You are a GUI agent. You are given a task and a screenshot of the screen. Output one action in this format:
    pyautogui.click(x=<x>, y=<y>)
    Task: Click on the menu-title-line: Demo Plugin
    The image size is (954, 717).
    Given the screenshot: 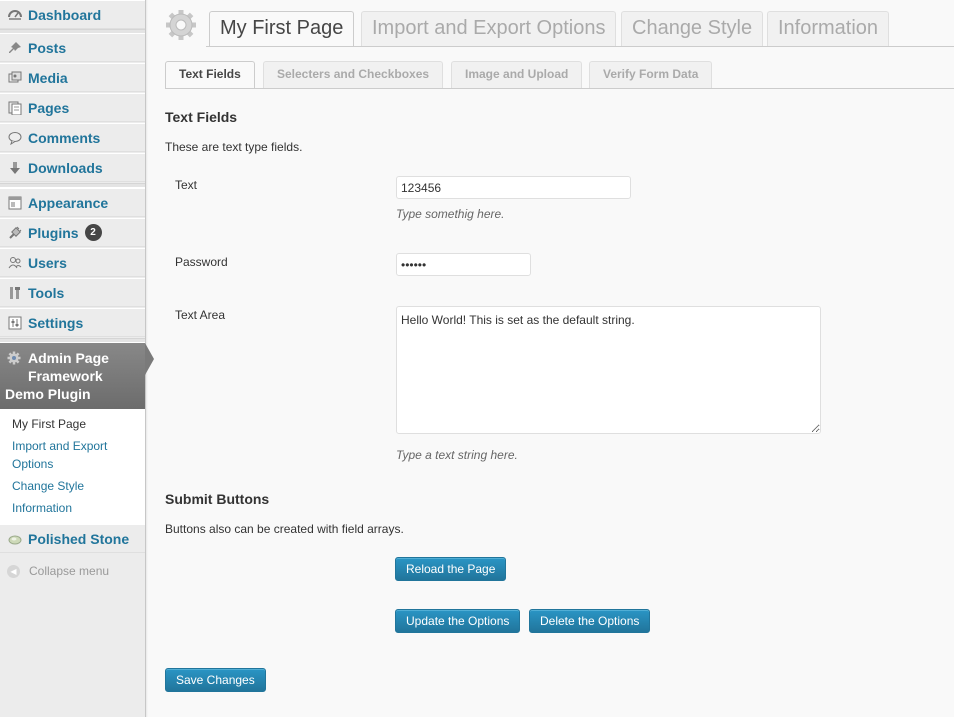 What is the action you would take?
    pyautogui.click(x=48, y=394)
    